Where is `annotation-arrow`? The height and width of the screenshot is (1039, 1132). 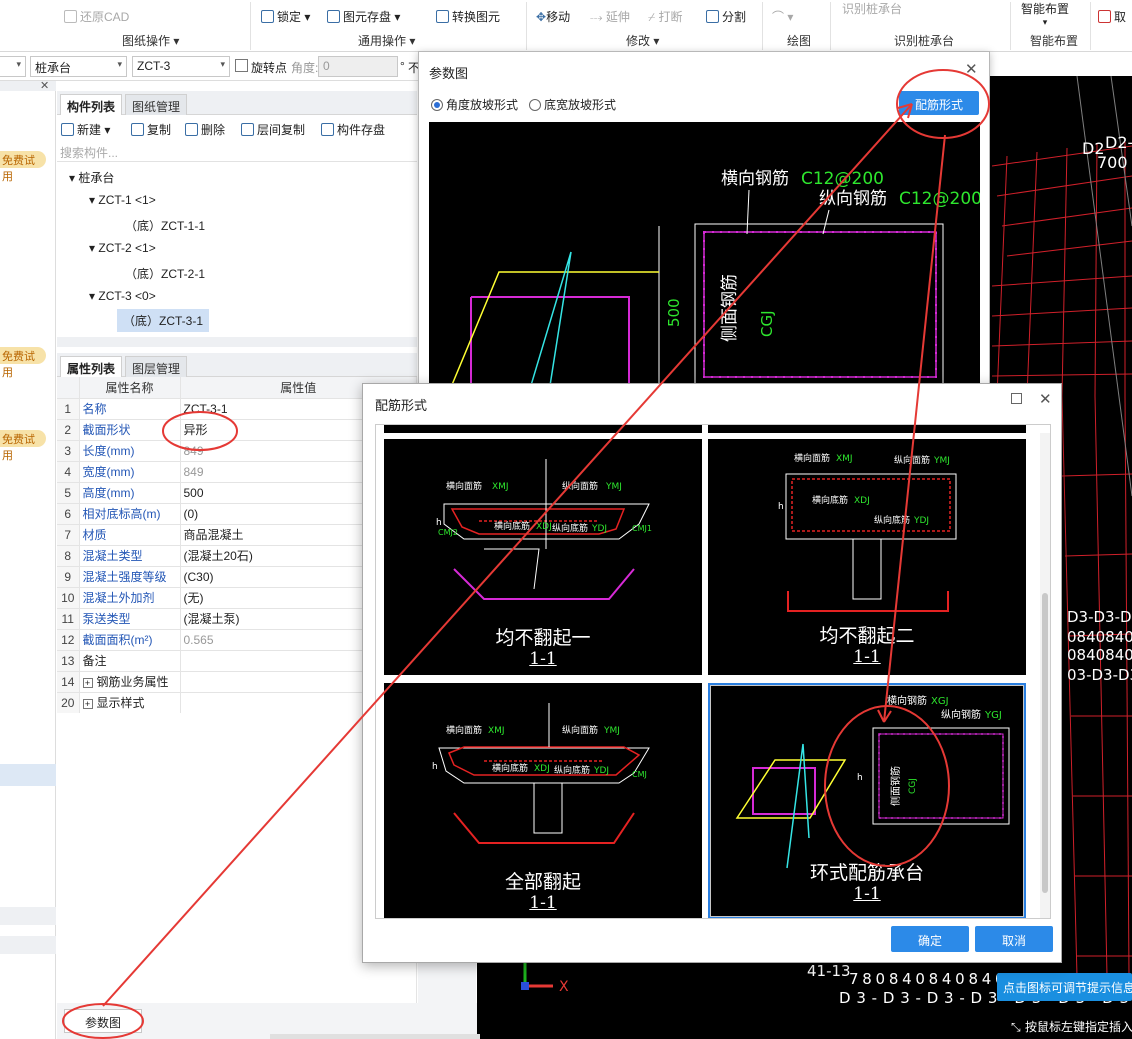
annotation-arrow is located at coordinates (914, 428).